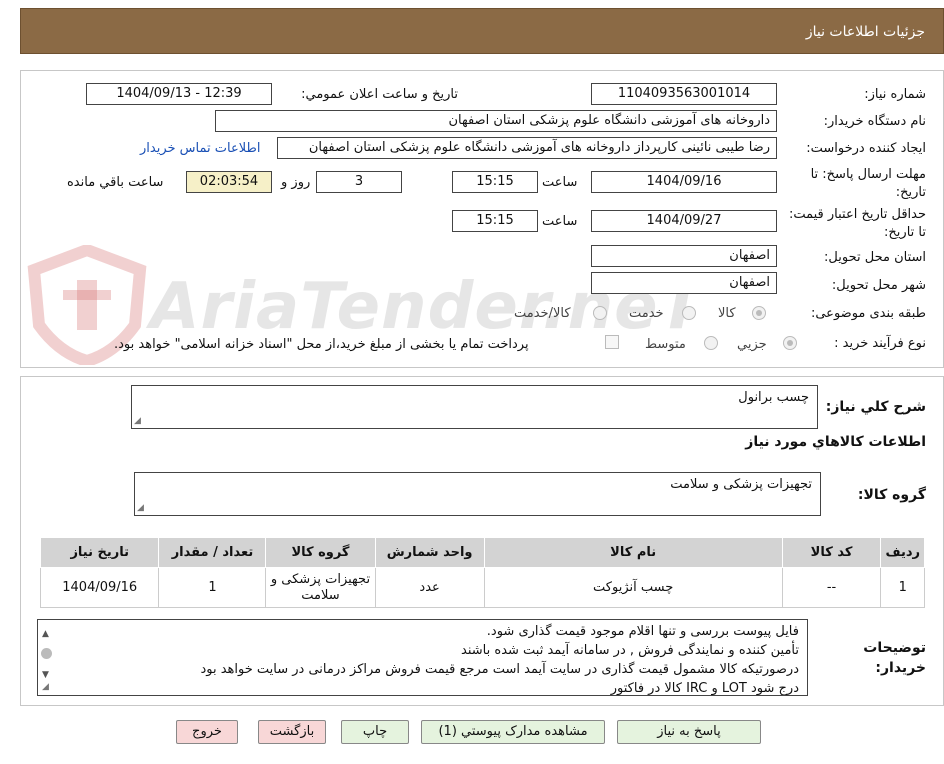 The width and height of the screenshot is (944, 764). Describe the element at coordinates (874, 121) in the screenshot. I see `buyer-org-label: نام دستگاه خریدار:` at that location.